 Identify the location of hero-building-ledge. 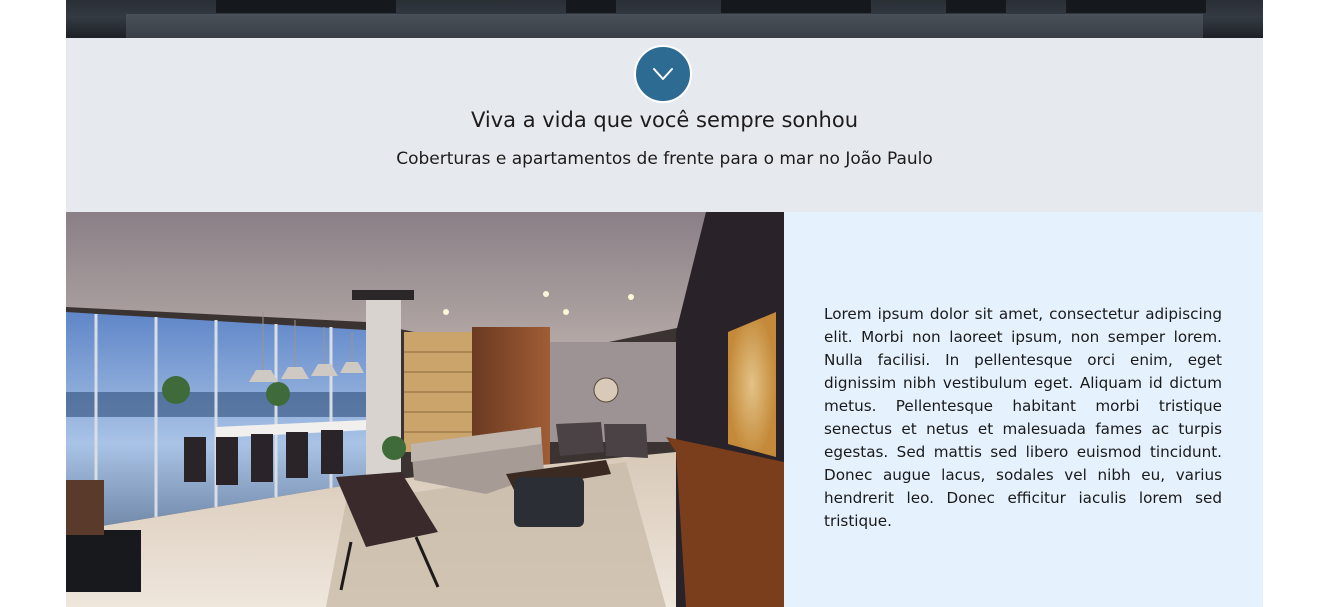
(664, 26).